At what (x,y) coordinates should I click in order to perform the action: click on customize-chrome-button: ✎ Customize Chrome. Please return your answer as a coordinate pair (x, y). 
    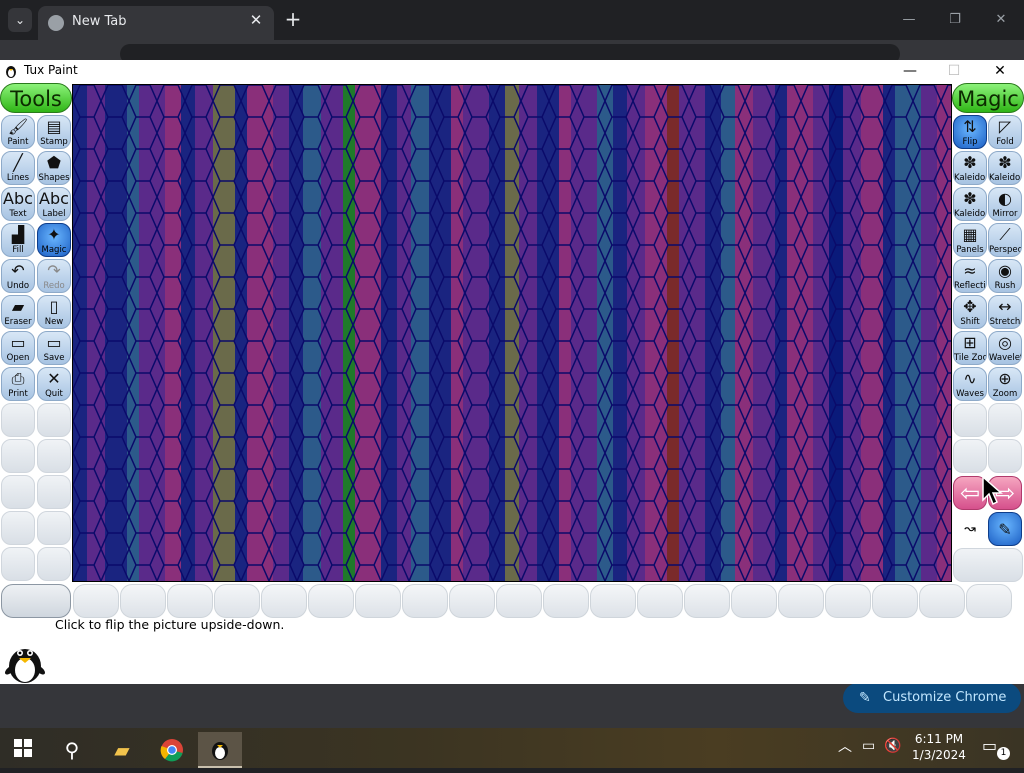
    Looking at the image, I should click on (932, 698).